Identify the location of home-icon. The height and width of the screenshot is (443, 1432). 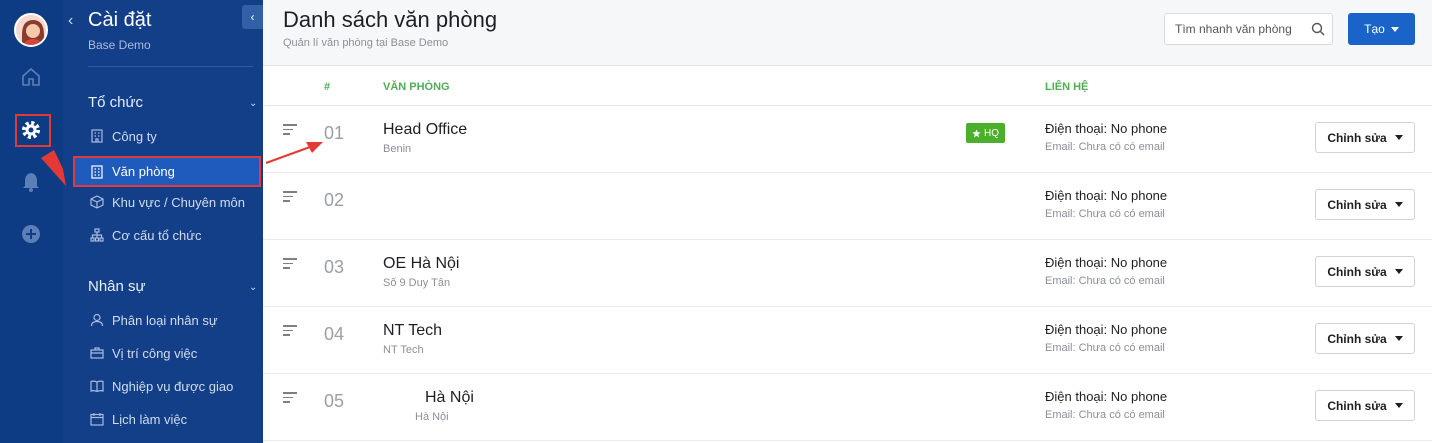
(31, 77).